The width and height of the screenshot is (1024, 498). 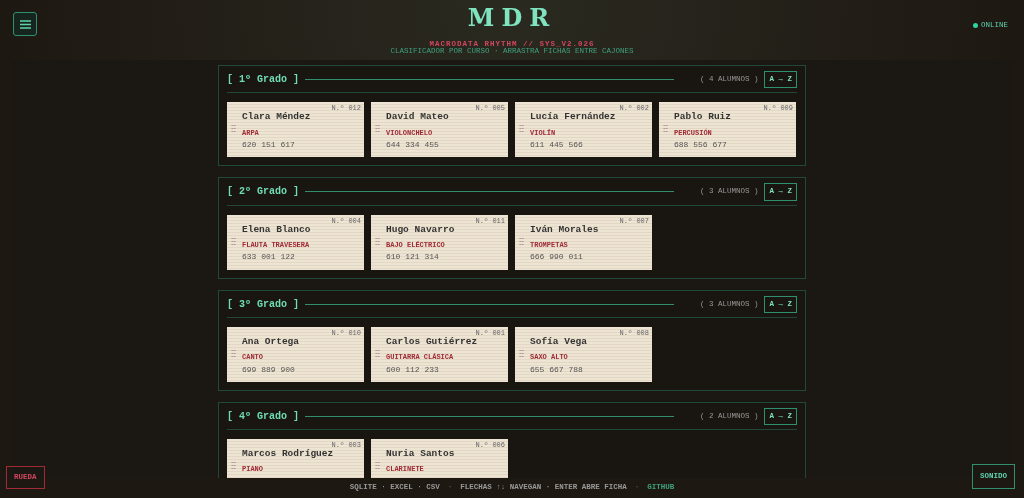 I want to click on drawer-title: [ 3º Grado ], so click(x=263, y=304).